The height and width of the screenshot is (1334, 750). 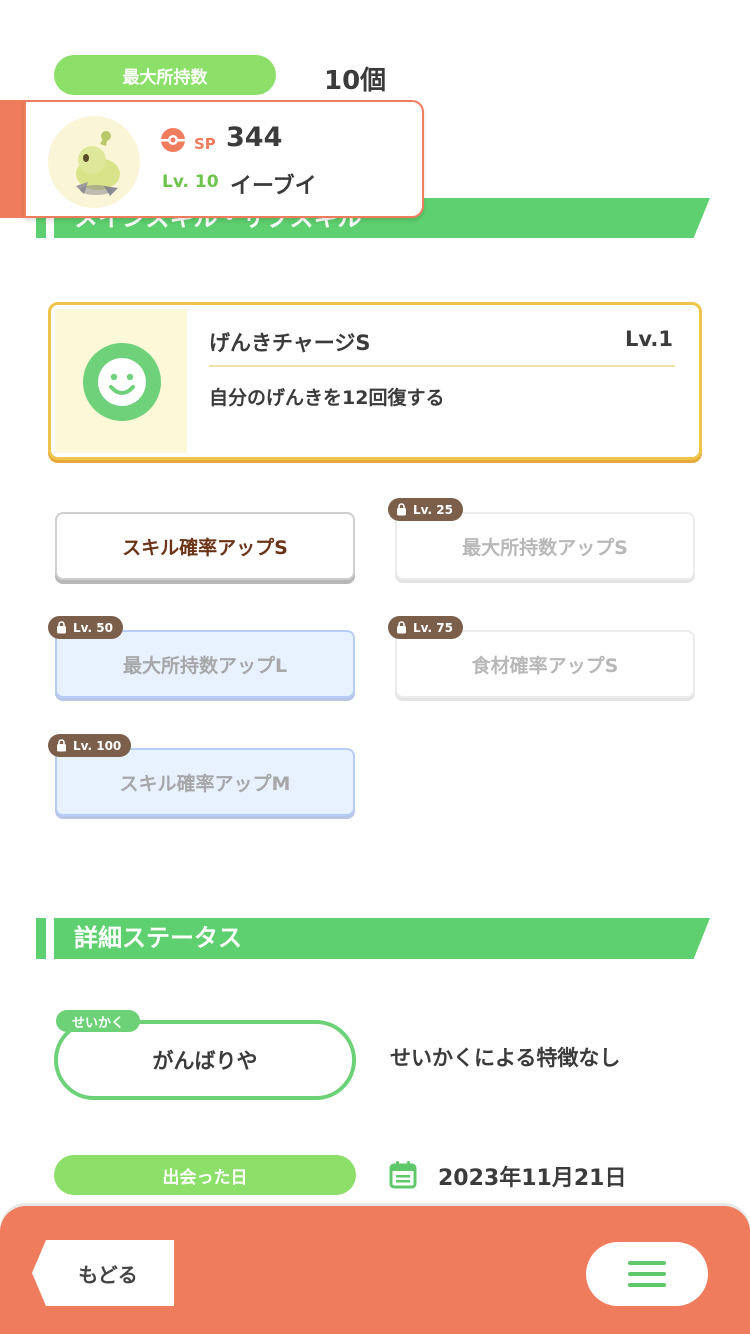 What do you see at coordinates (382, 938) in the screenshot?
I see `status-section-header: 詳細ステータス` at bounding box center [382, 938].